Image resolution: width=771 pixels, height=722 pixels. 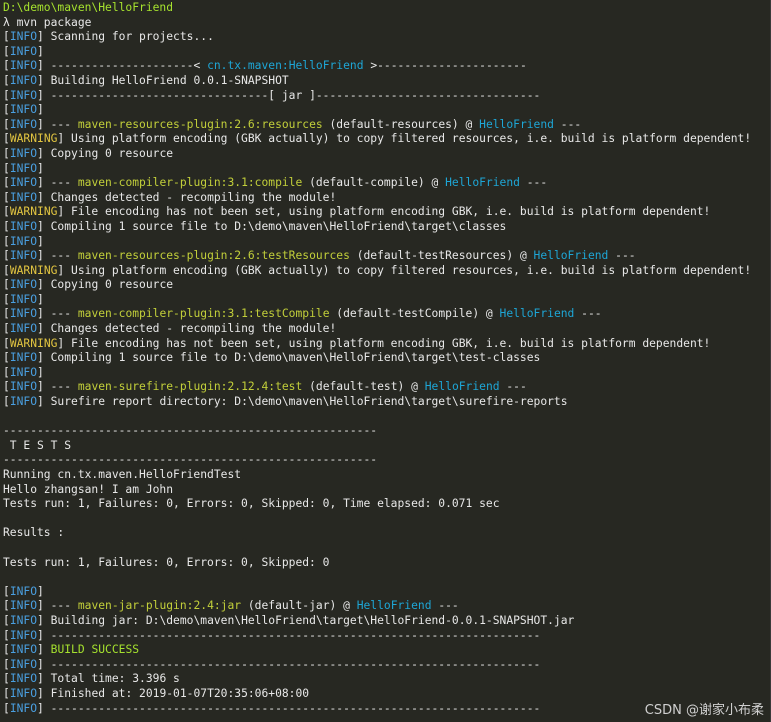 What do you see at coordinates (173, 693) in the screenshot?
I see `terminal-text-segment: ] Finished at: 2019-01-07T20:35:06+08:00` at bounding box center [173, 693].